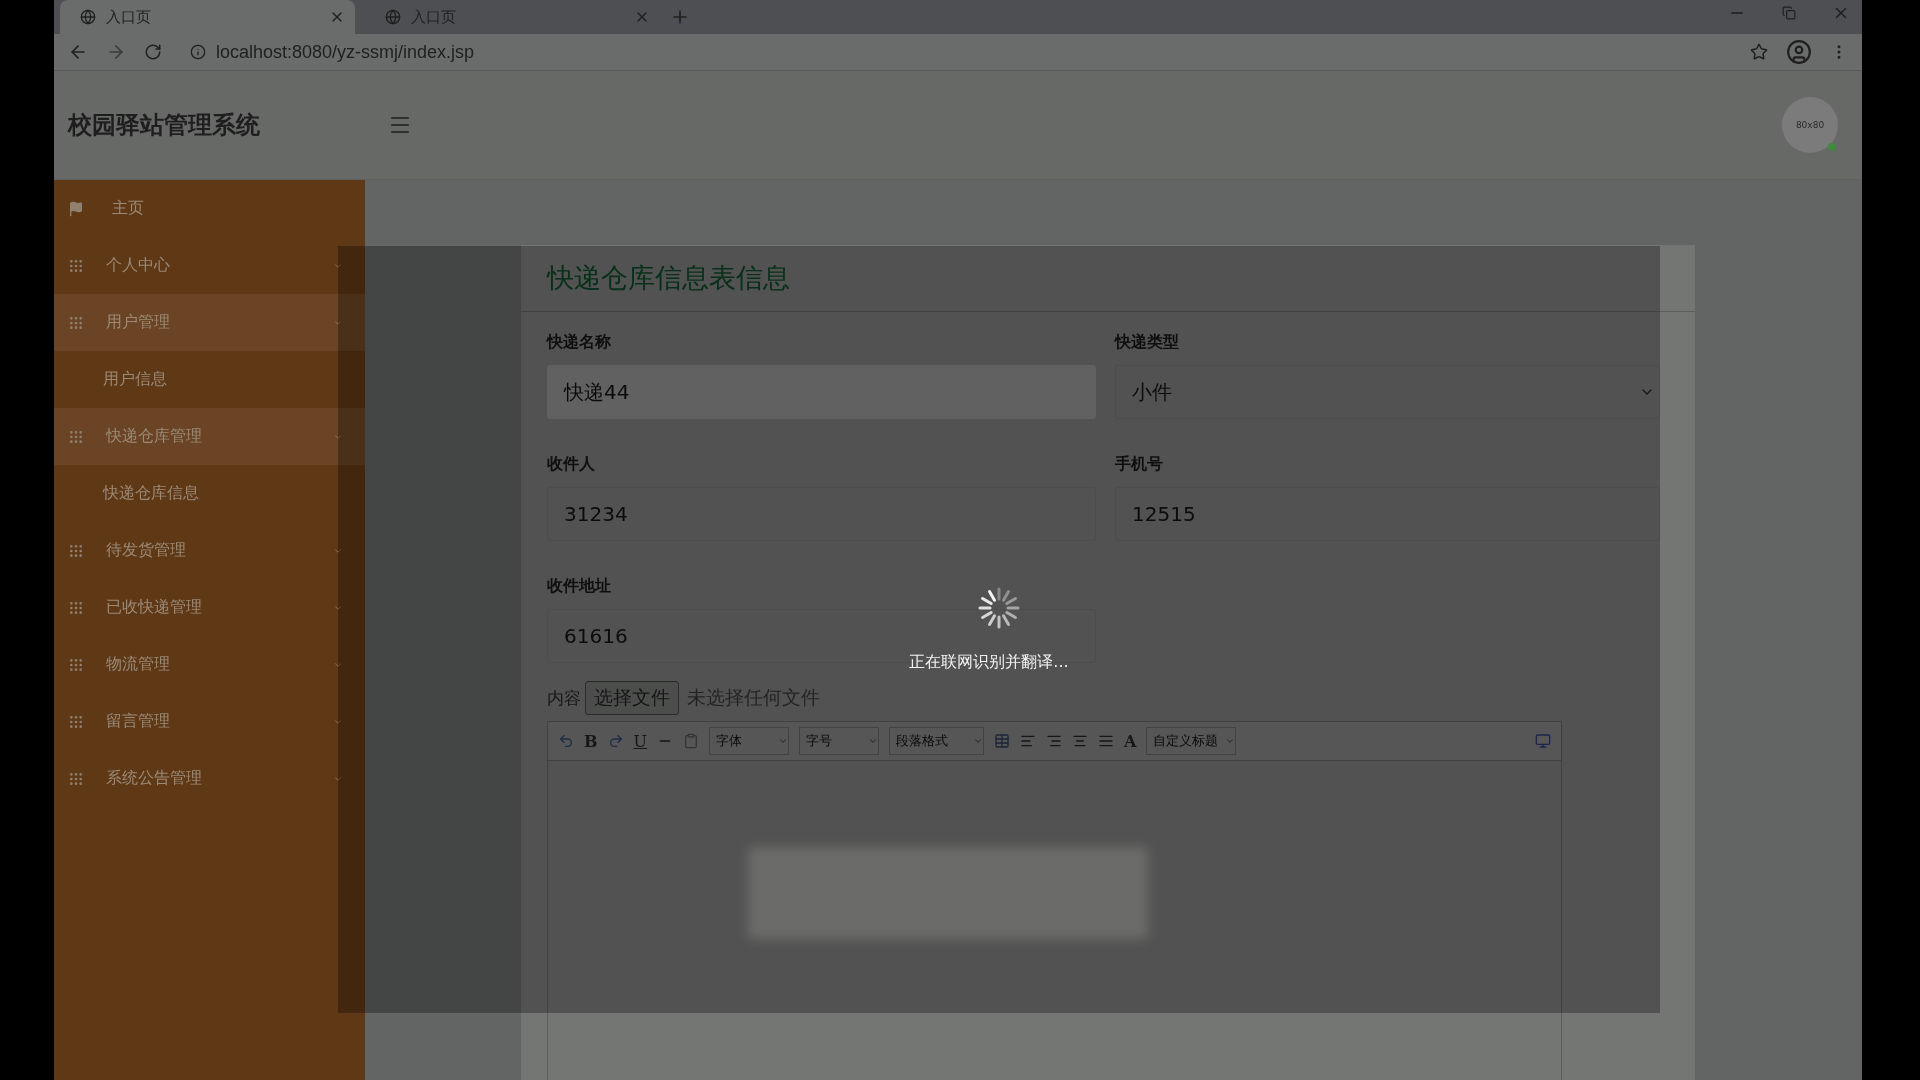 Image resolution: width=1920 pixels, height=1080 pixels. I want to click on browser-tab: 入口页, so click(207, 17).